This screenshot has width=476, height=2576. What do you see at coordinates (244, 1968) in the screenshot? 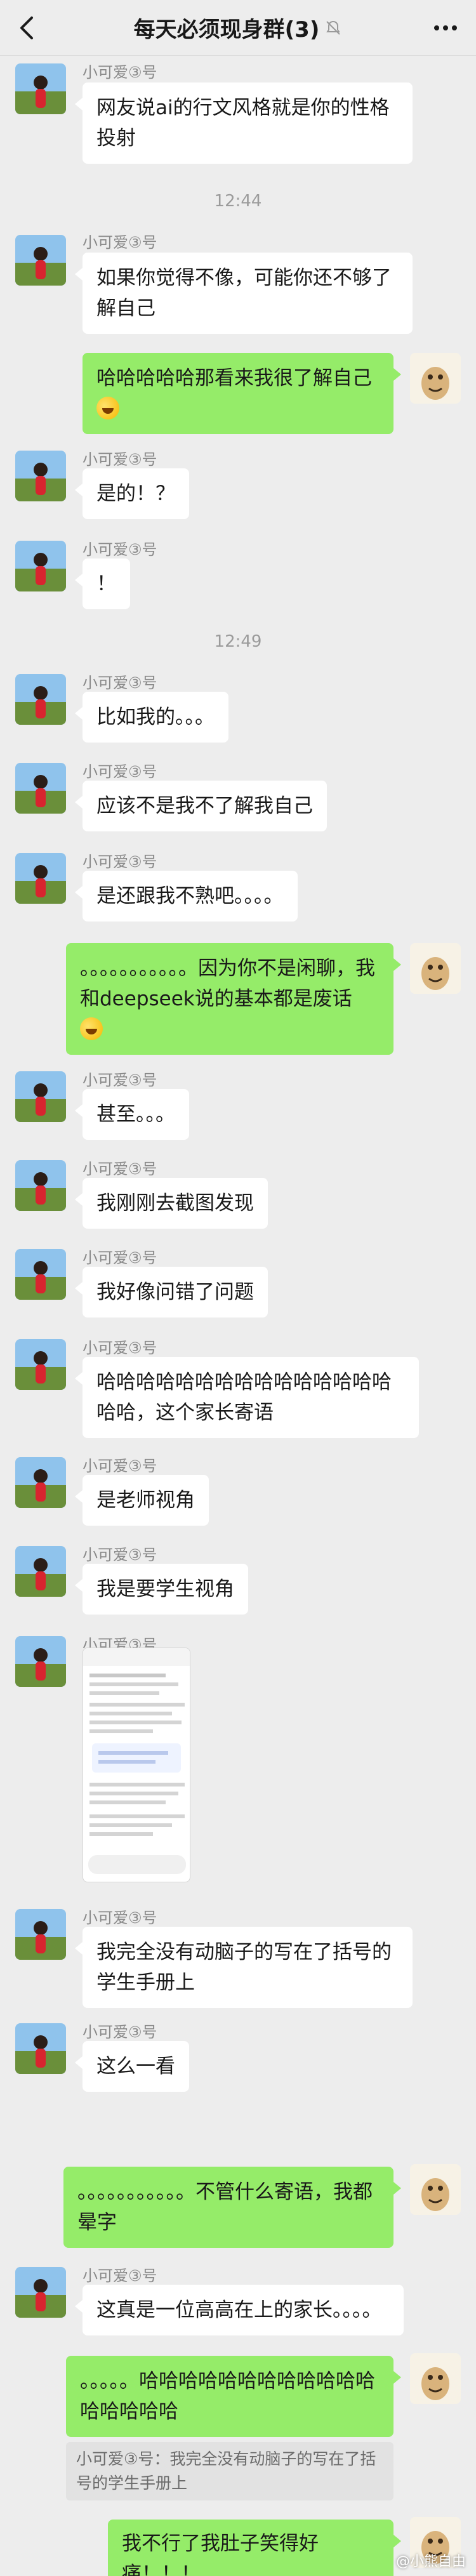
I see `message-bubble: 我完全没有动脑子的写在了括号的学生手册上` at bounding box center [244, 1968].